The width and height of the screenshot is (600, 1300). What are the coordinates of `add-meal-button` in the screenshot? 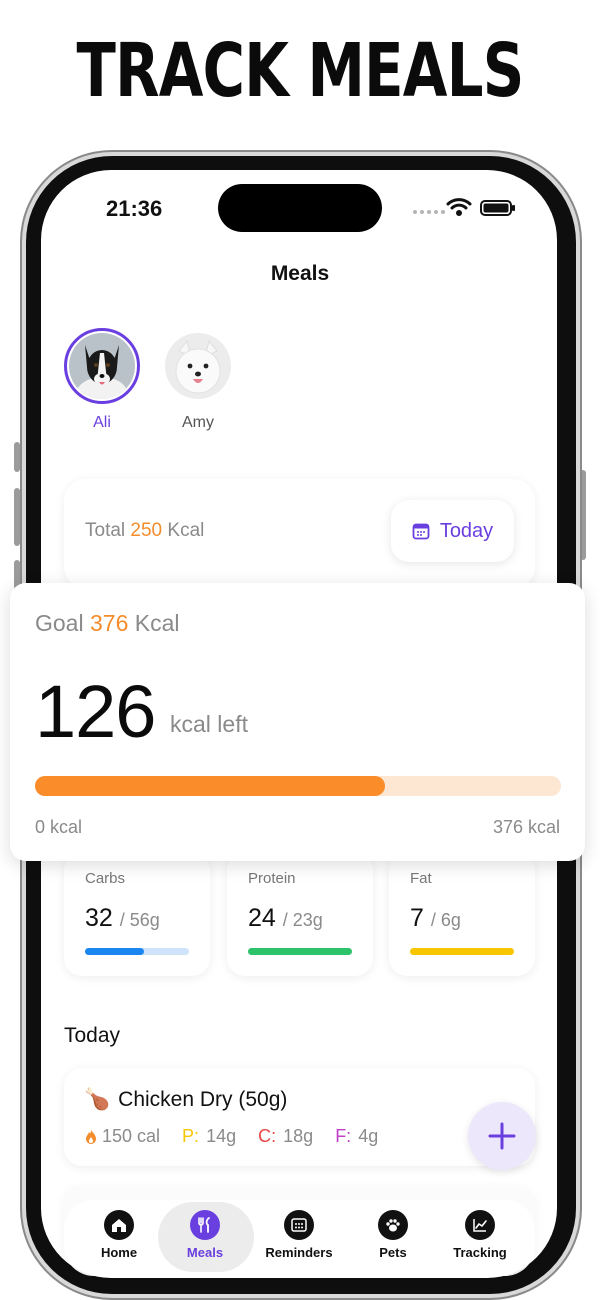 It's located at (502, 1136).